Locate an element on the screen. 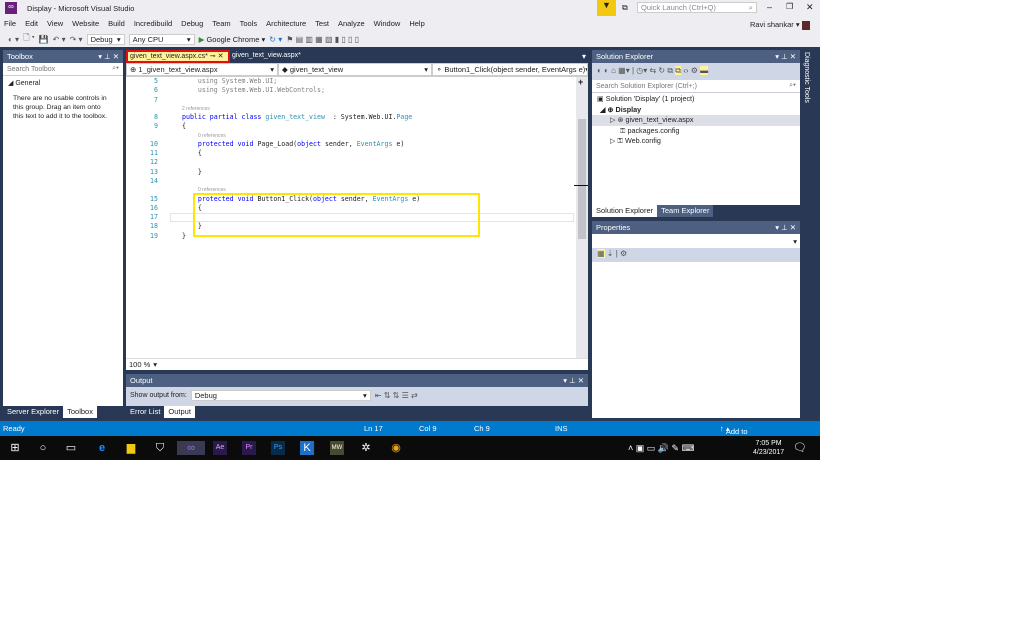  close-tab-icon: ✕ is located at coordinates (221, 56).